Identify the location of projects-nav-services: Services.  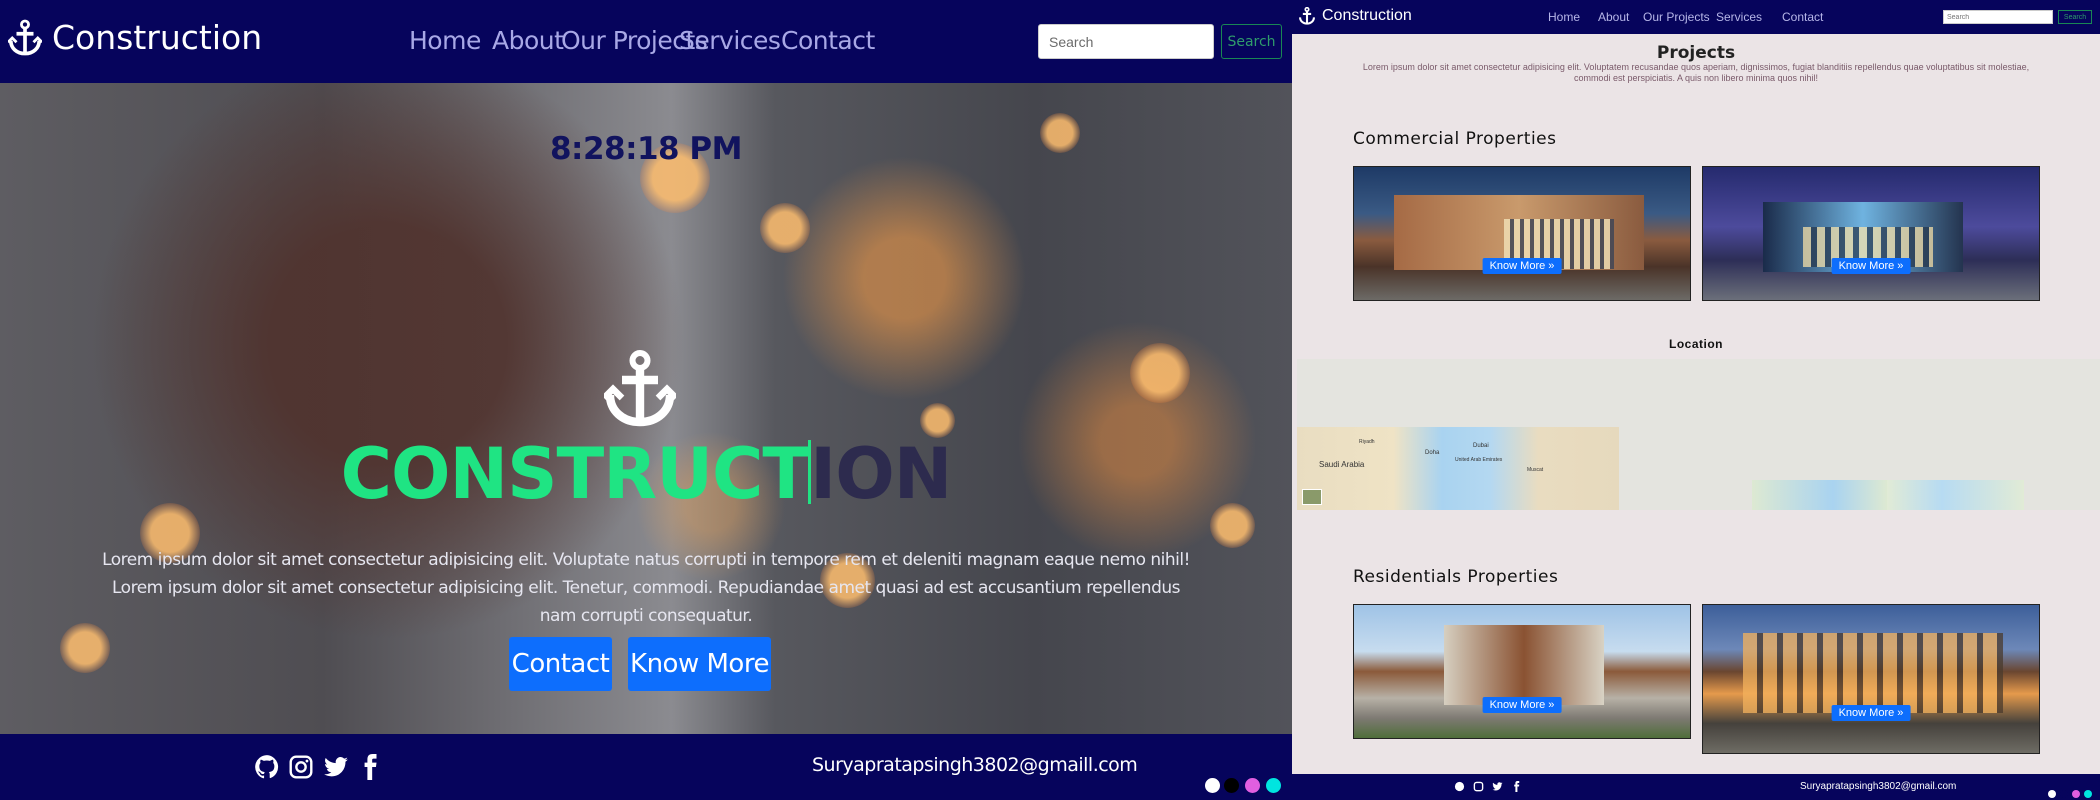
(1739, 17).